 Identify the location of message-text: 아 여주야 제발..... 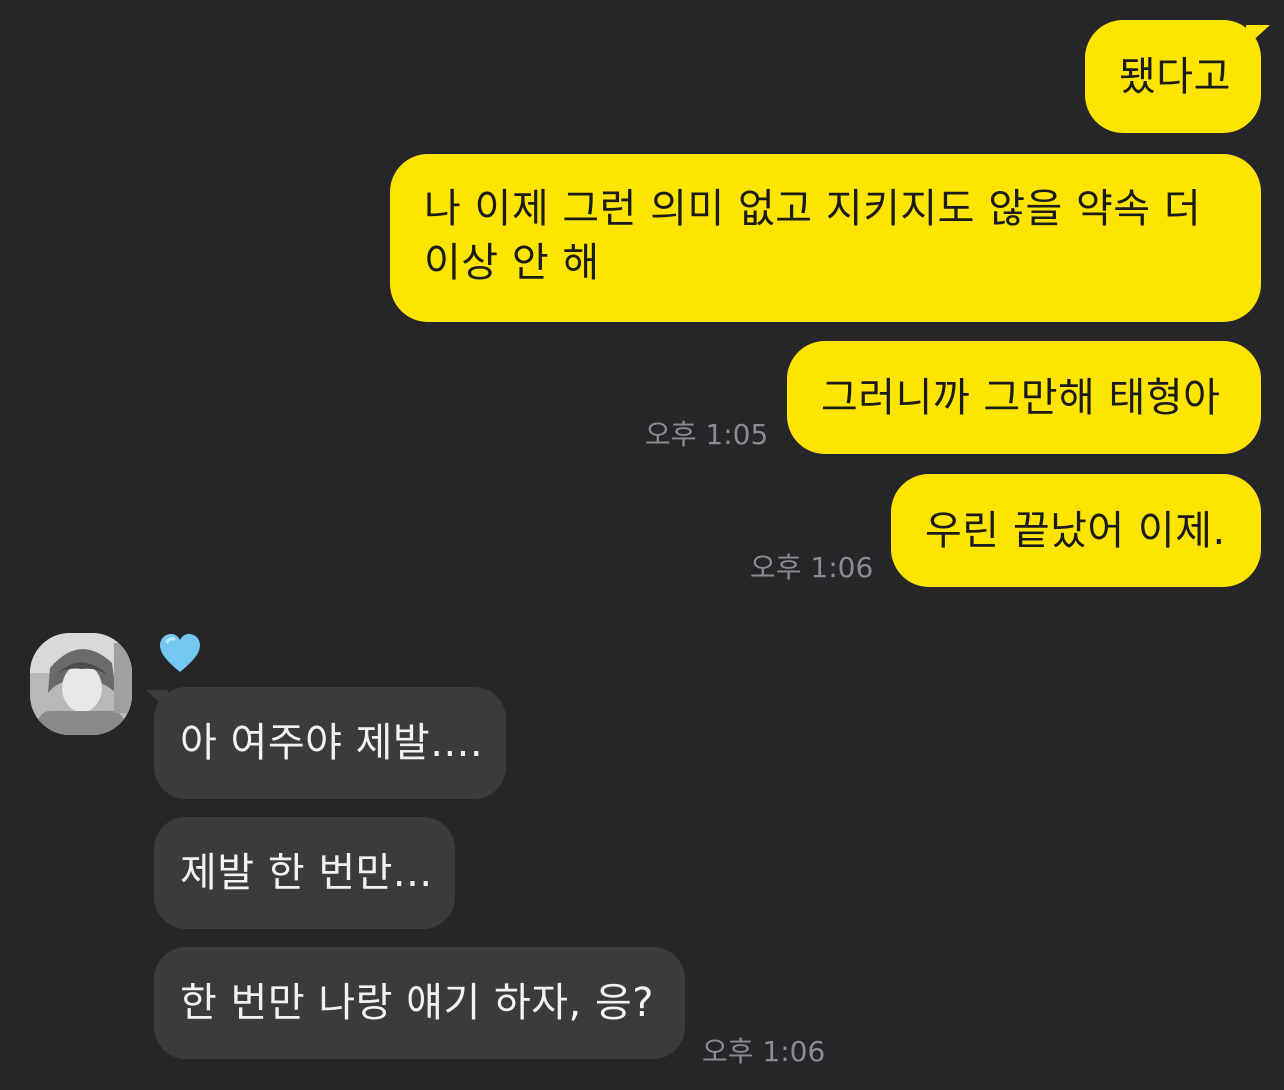
(332, 743).